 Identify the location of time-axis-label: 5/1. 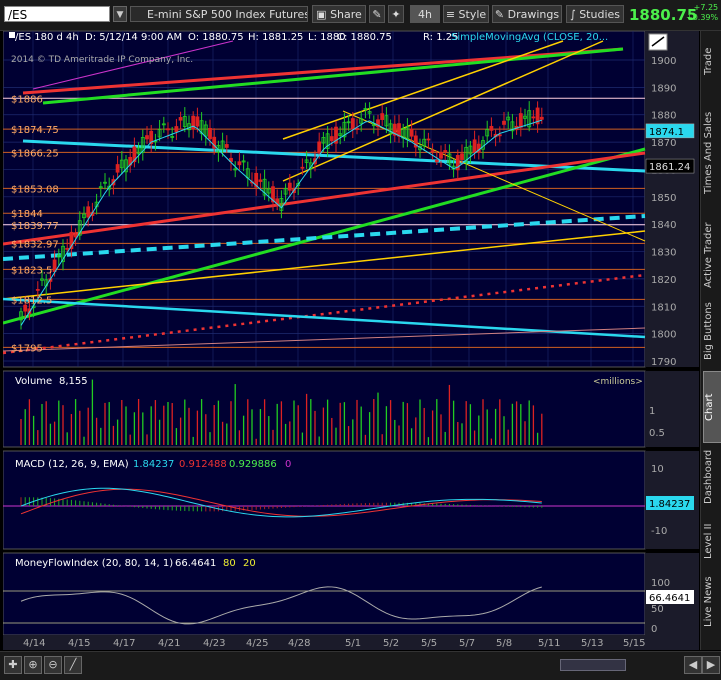
(353, 643).